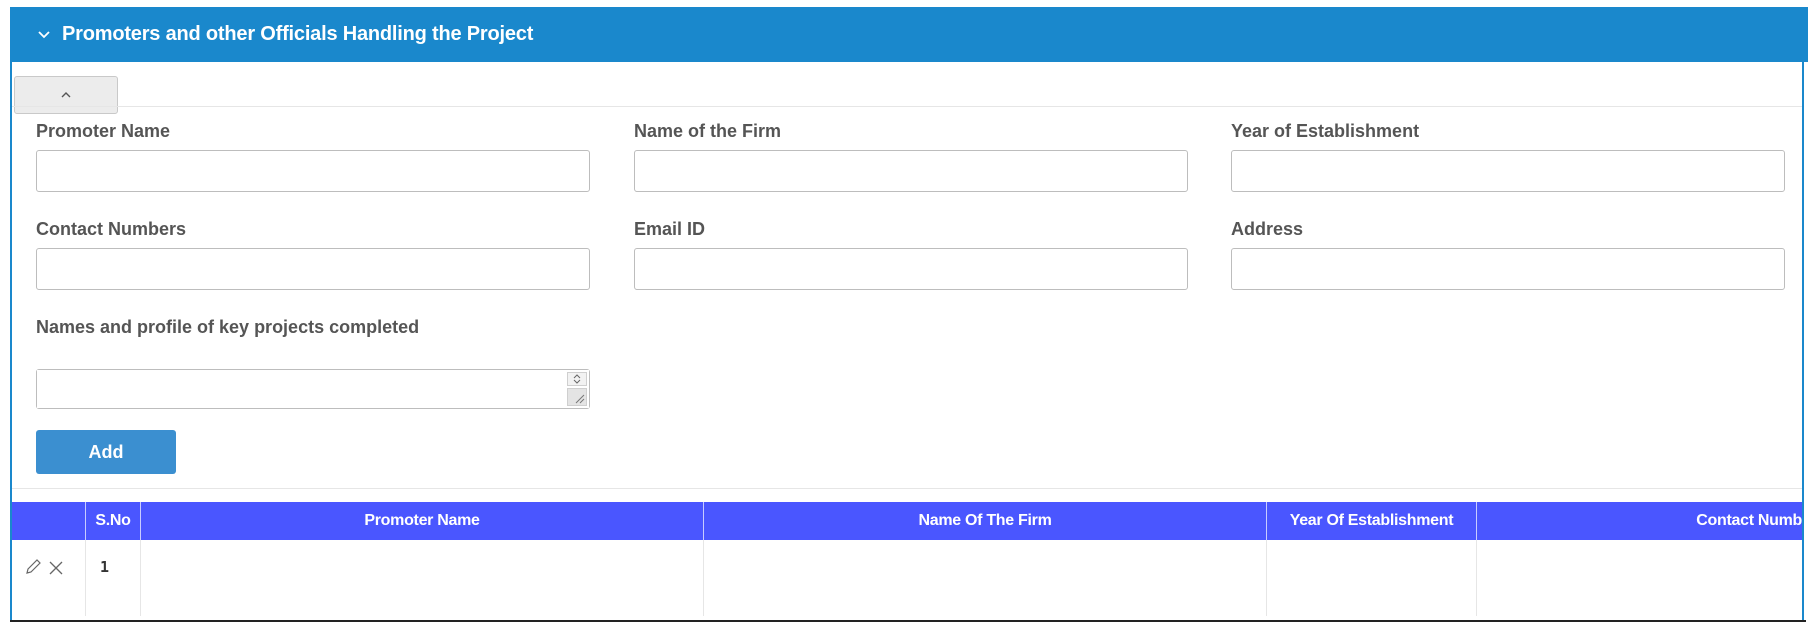 This screenshot has width=1814, height=629. I want to click on column-header-firm-name: Name Of The Firm, so click(985, 521).